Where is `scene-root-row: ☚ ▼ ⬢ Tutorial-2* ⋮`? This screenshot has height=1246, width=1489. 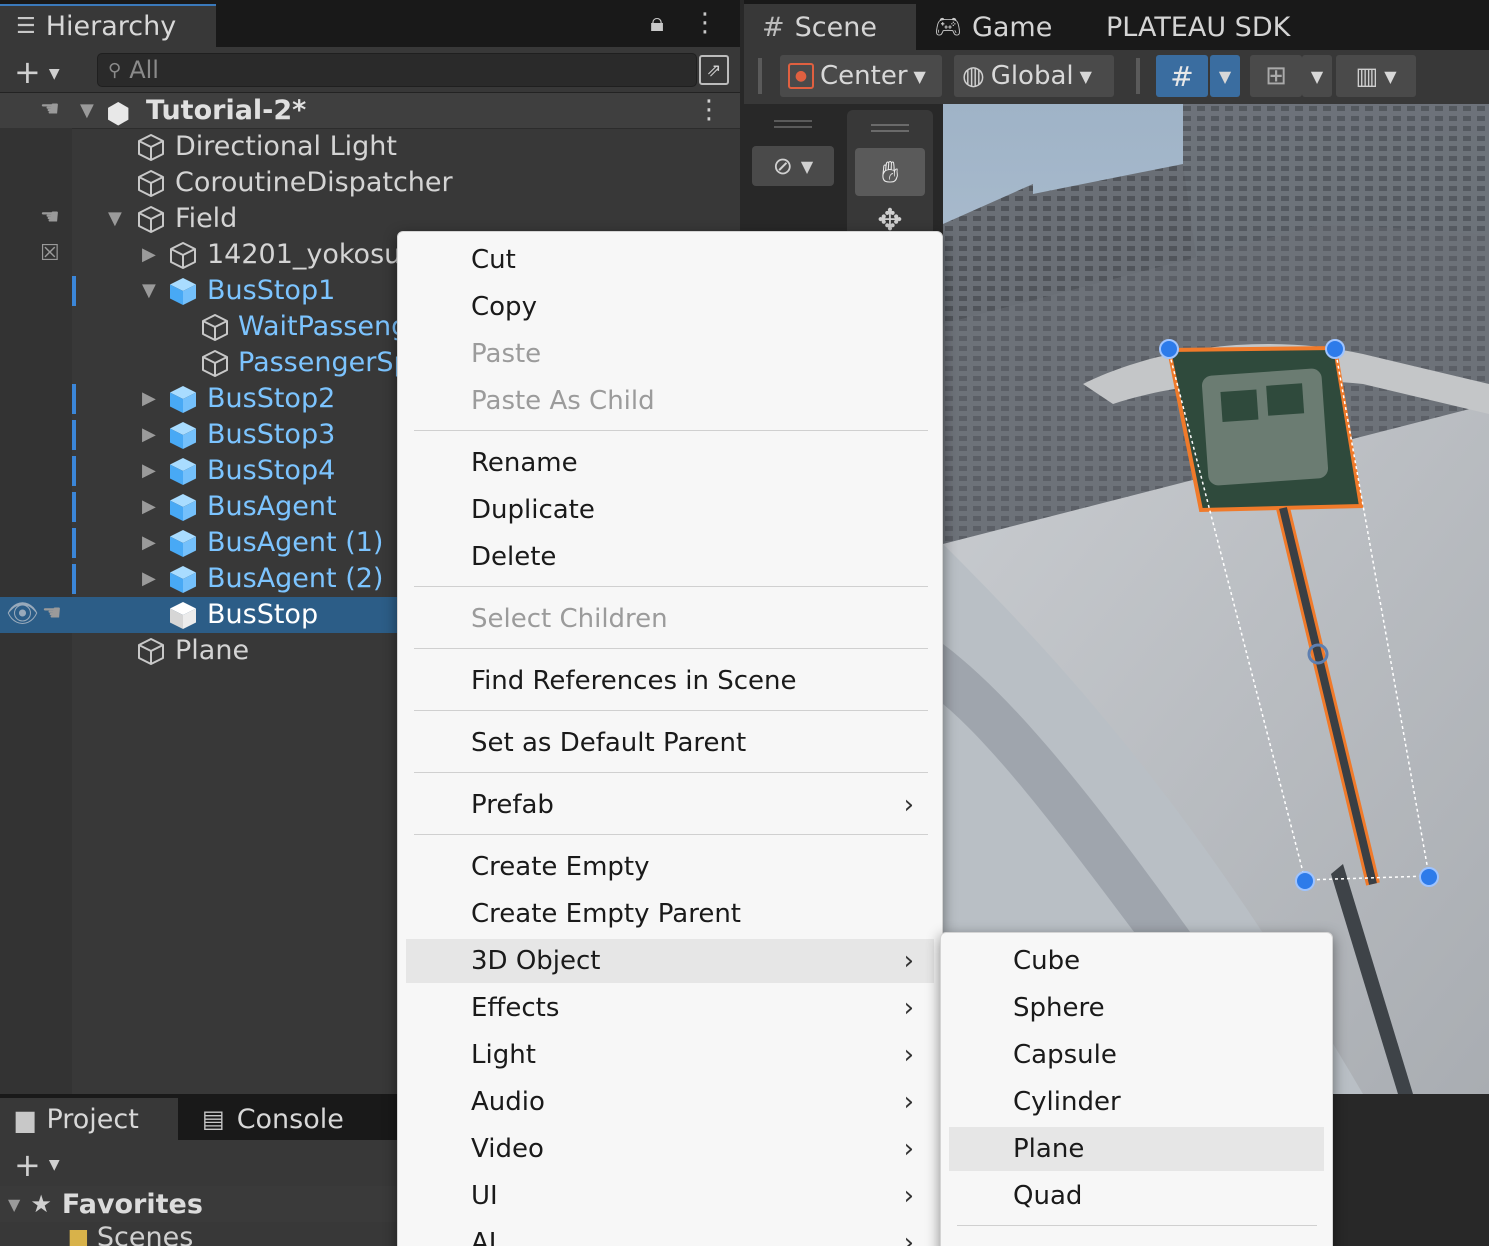
scene-root-row: ☚ ▼ ⬢ Tutorial-2* ⋮ is located at coordinates (370, 111).